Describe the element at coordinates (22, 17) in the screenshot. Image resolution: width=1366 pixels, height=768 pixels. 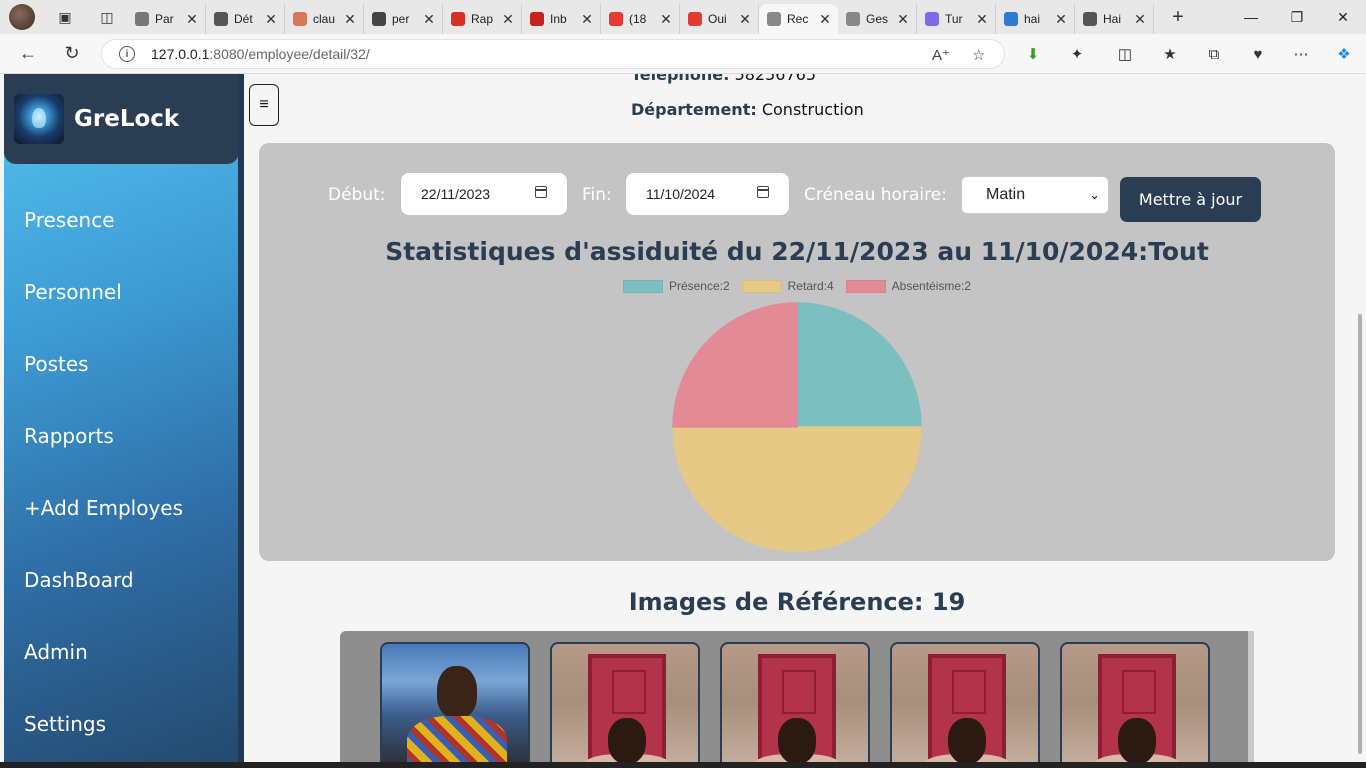
I see `profile-avatar` at that location.